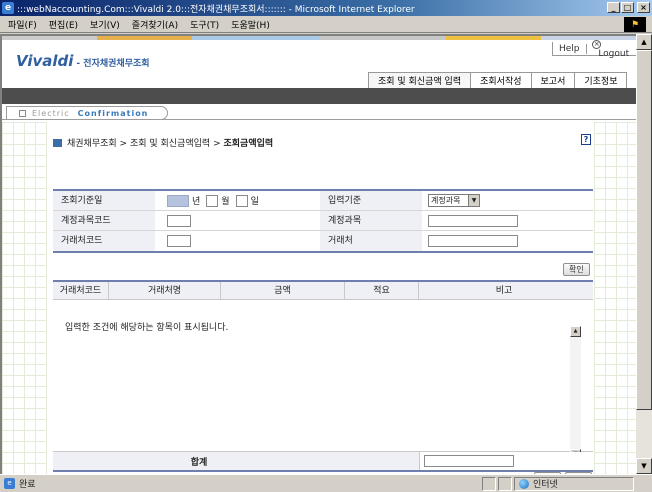 Image resolution: width=652 pixels, height=492 pixels. I want to click on breadcrumb-current: 조회금액입력, so click(248, 144).